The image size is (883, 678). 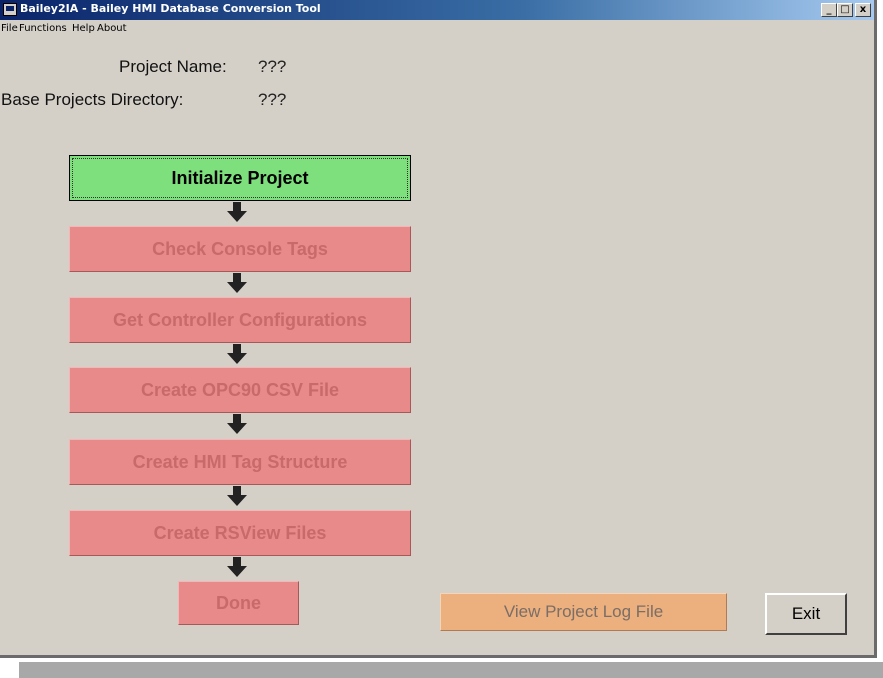 I want to click on get-controller-configurations-button: Get Controller Configurations, so click(x=240, y=320).